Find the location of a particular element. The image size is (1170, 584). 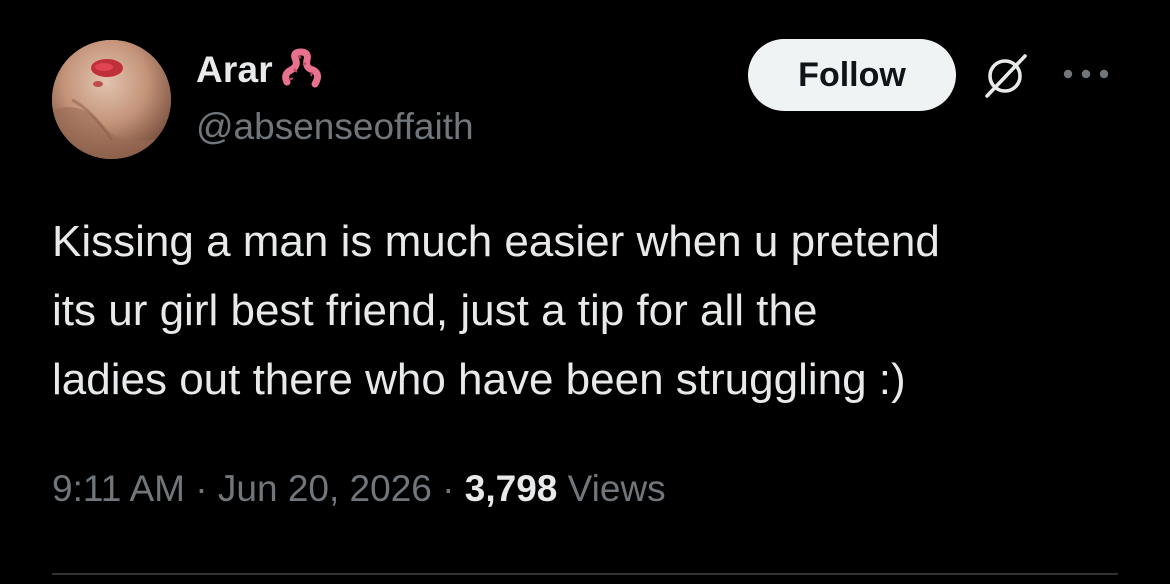

worm-emoji-icon is located at coordinates (301, 70).